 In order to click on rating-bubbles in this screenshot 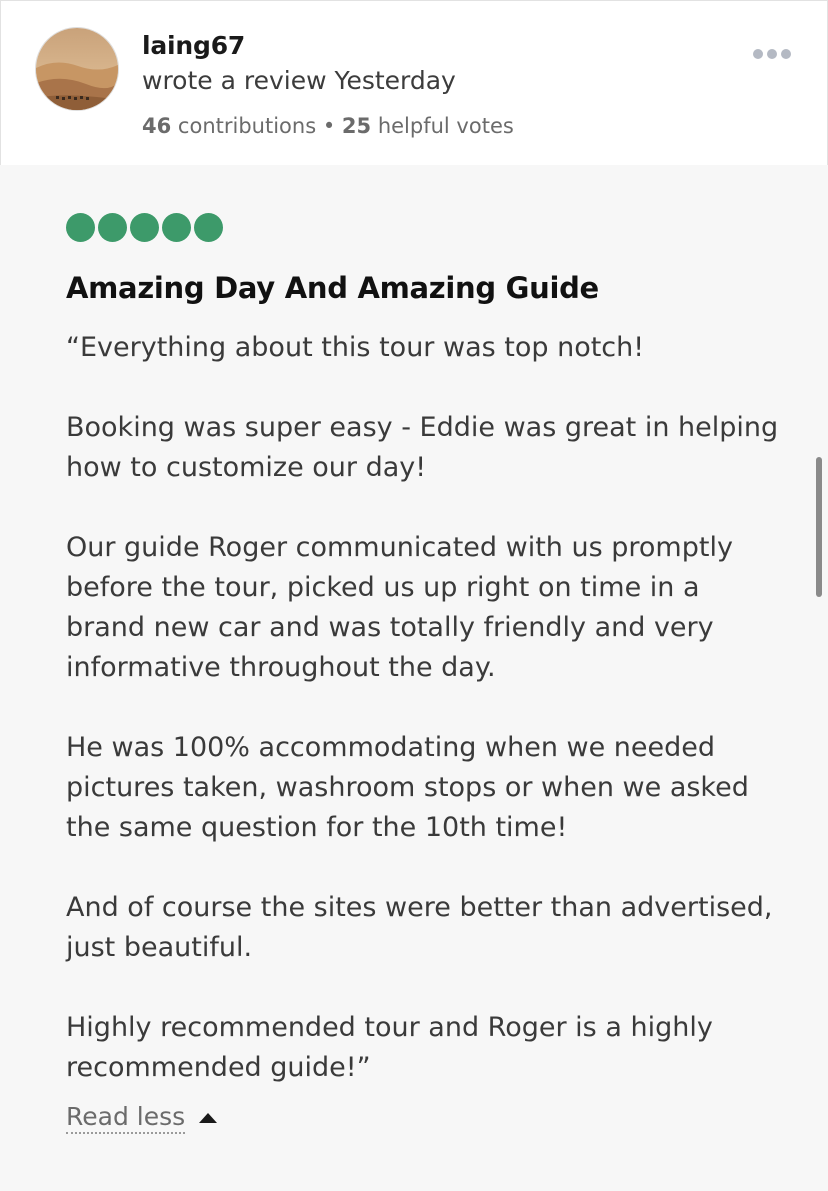, I will do `click(144, 227)`.